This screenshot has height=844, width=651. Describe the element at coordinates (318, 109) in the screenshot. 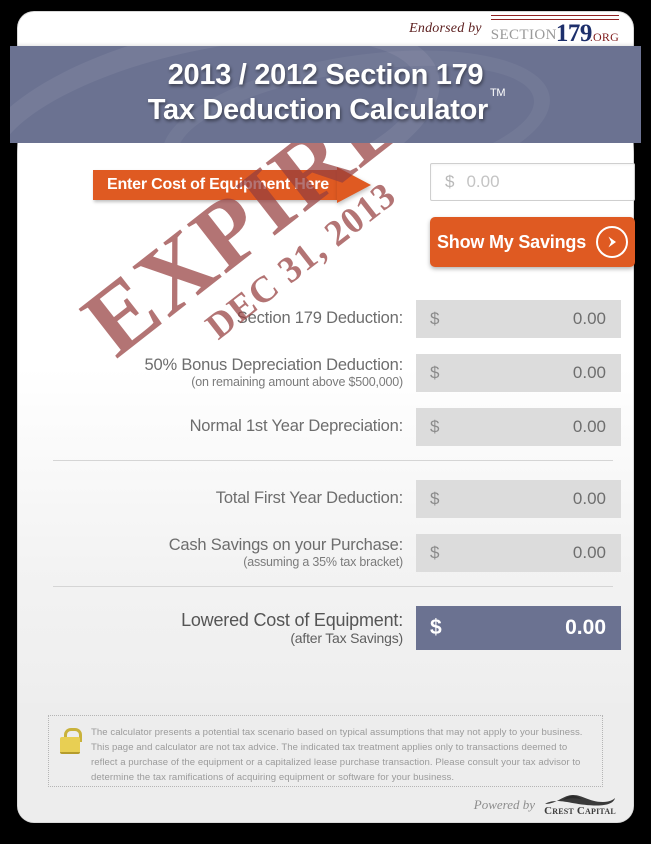

I see `page-title-line2: Tax Deduction Calculator` at that location.